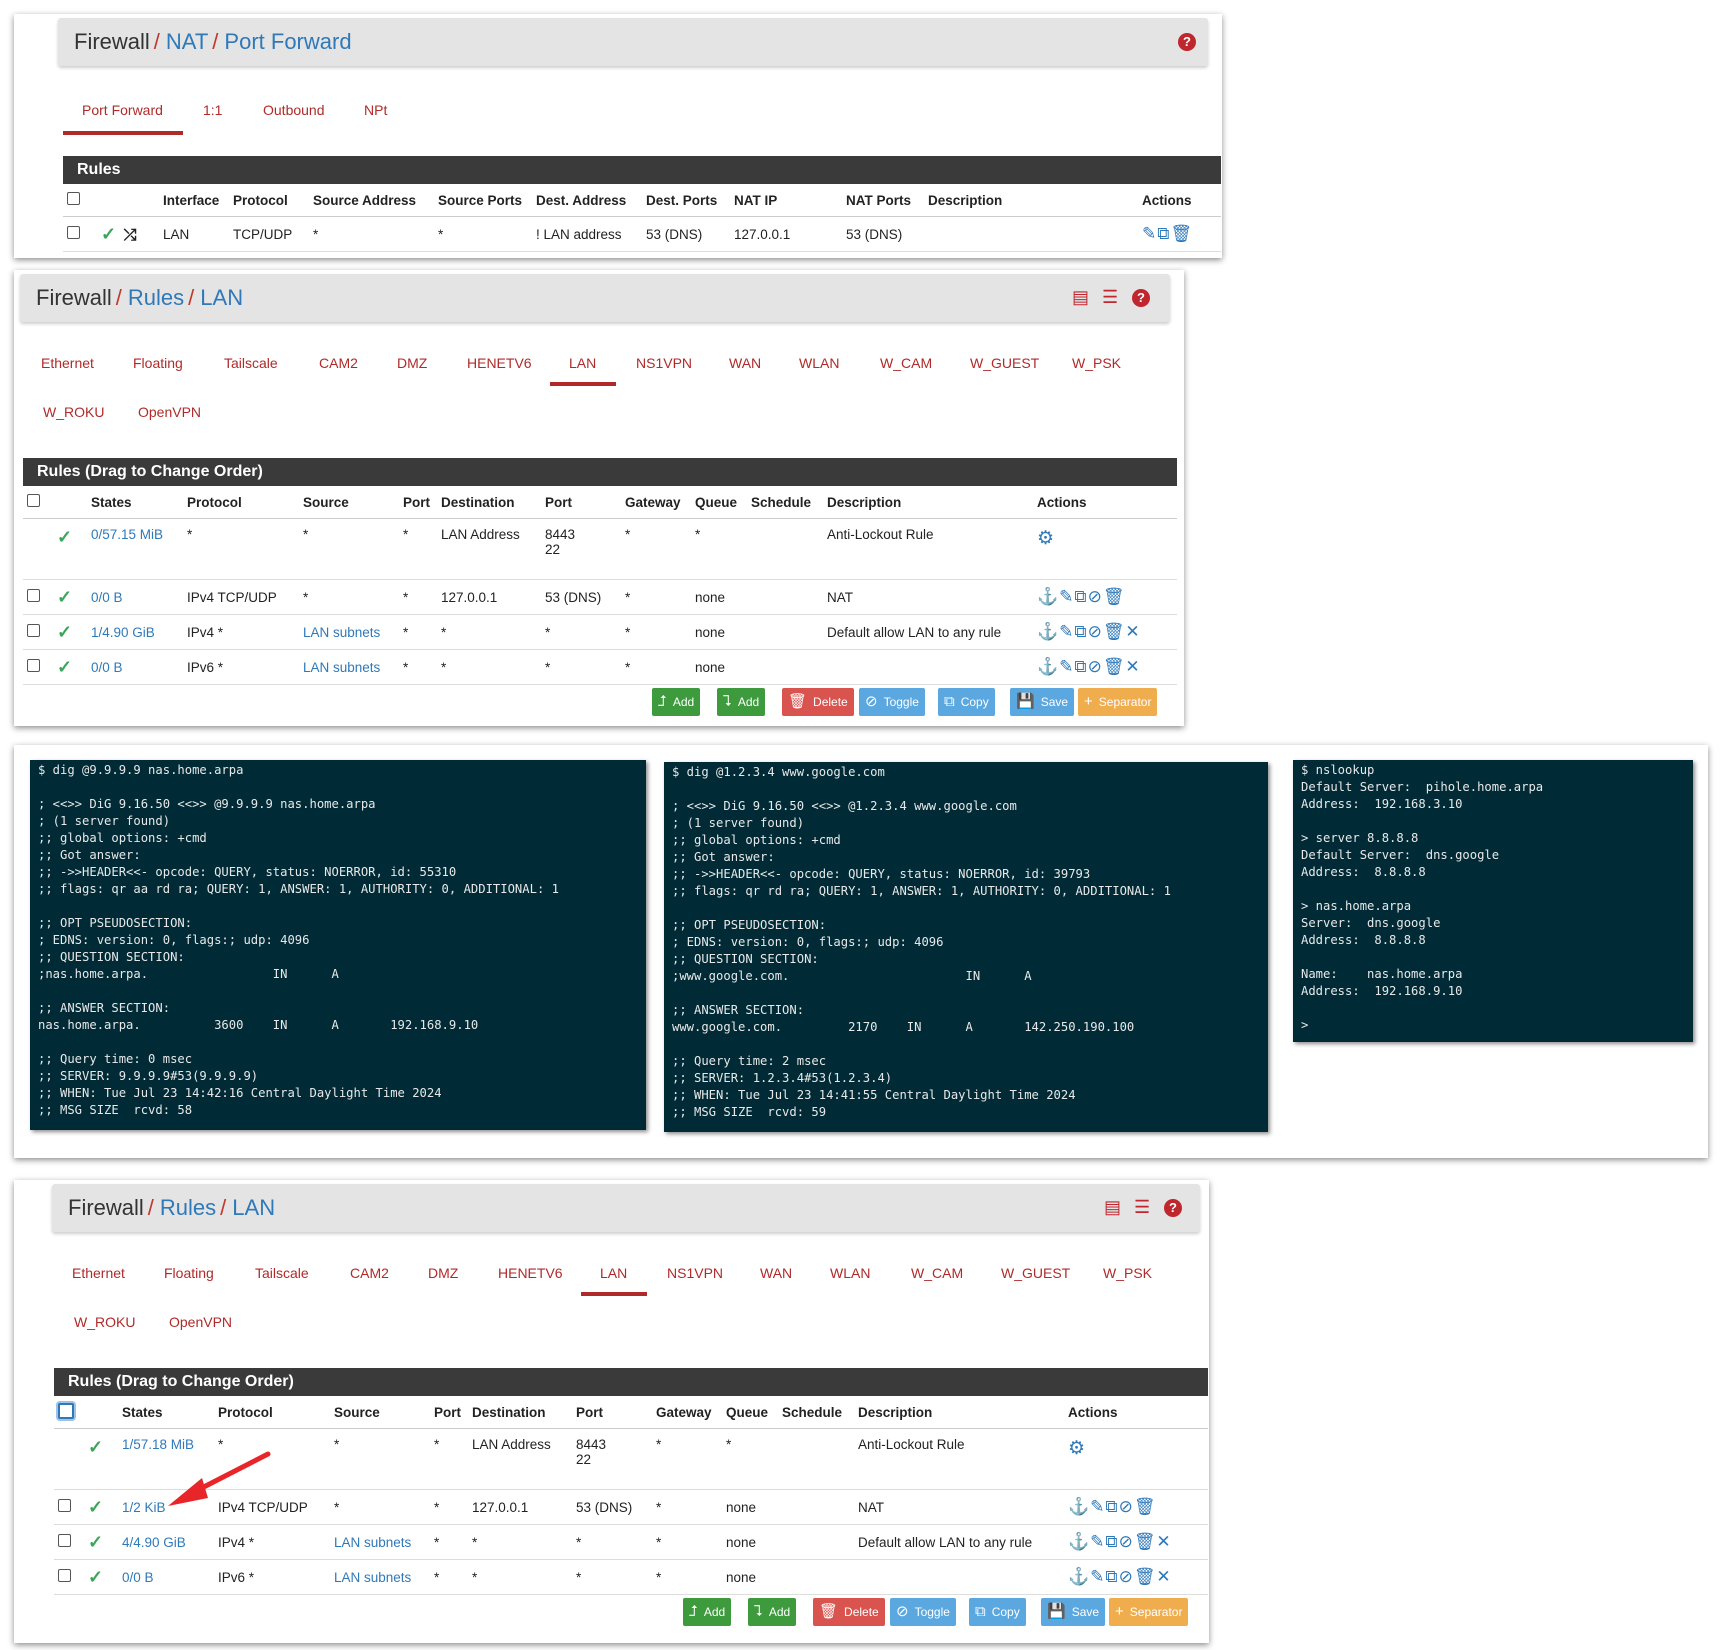 The image size is (1720, 1650). Describe the element at coordinates (135, 549) in the screenshot. I see `cell-states: 0/57.15 MiB` at that location.